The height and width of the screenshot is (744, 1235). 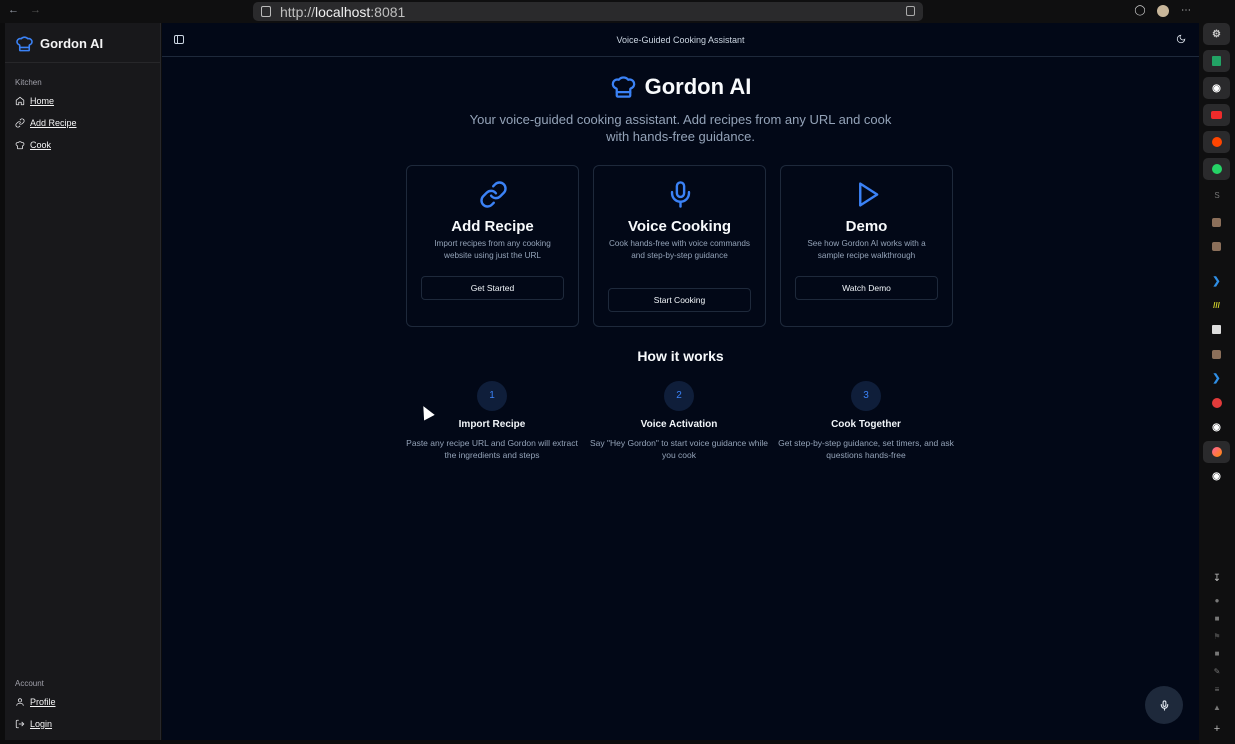 I want to click on sidebar-item-add-recipe: Add Recipe, so click(x=46, y=123).